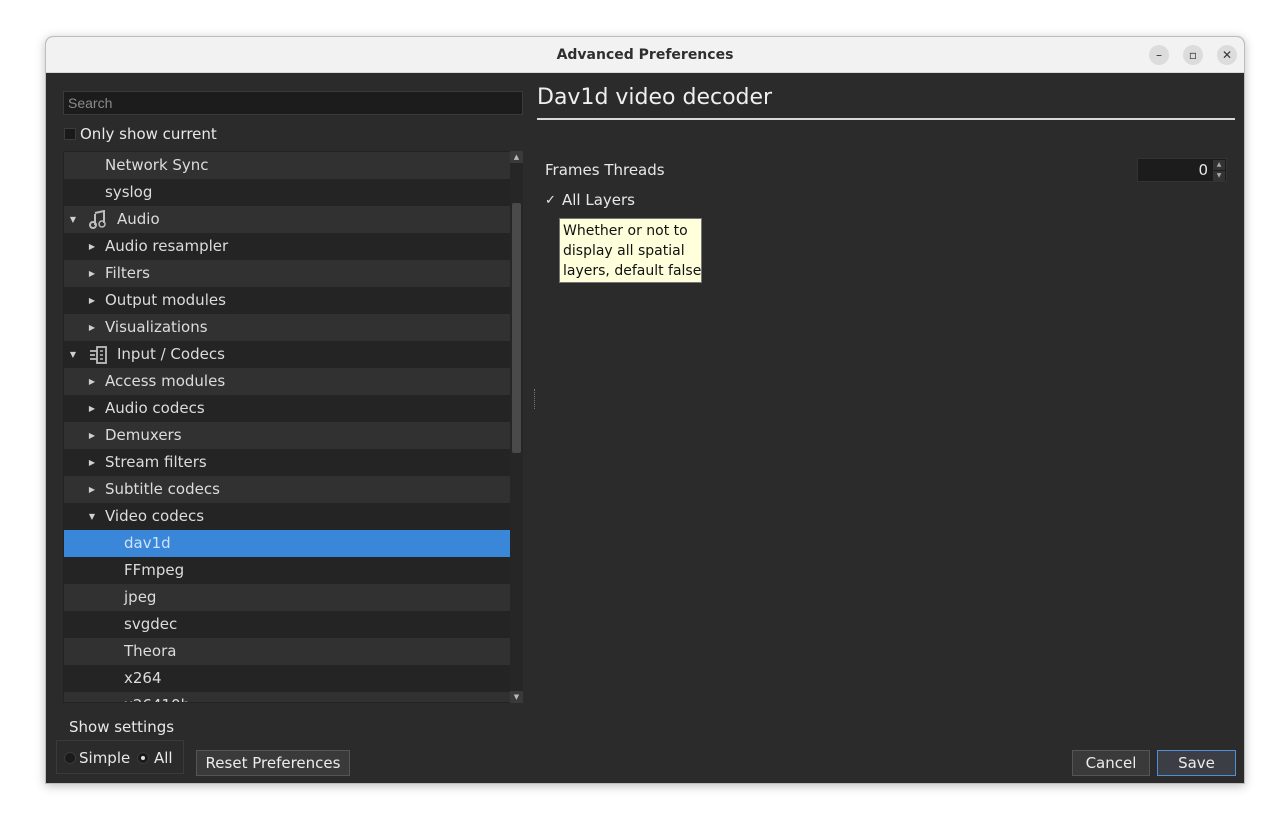 The image size is (1284, 820). I want to click on tree-item: ▶ Stream filters, so click(288, 462).